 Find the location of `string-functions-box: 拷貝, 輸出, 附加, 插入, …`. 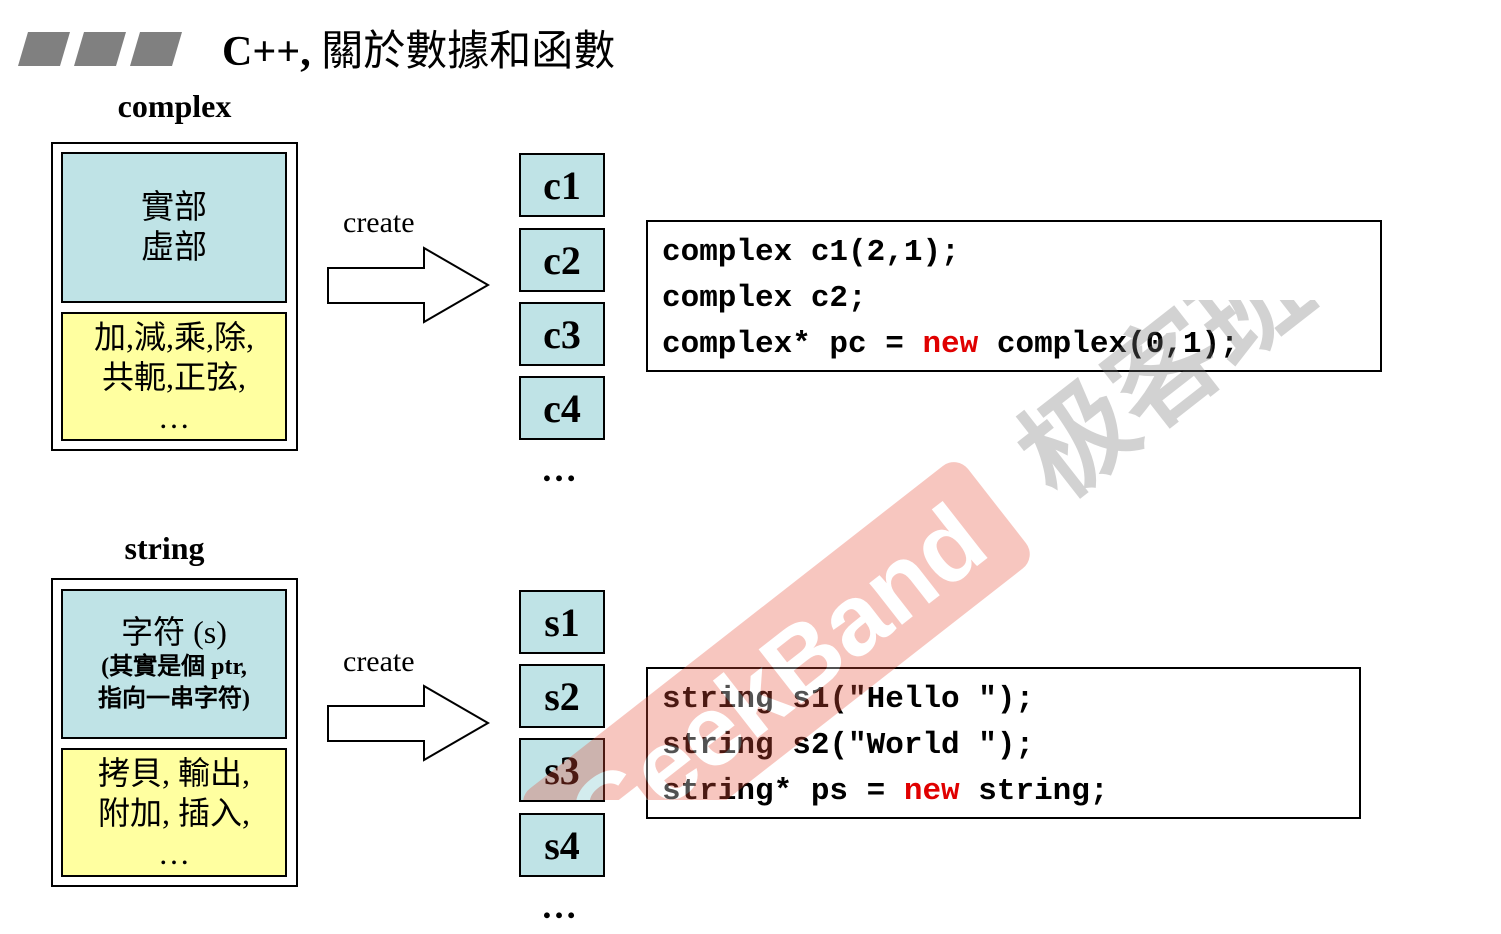

string-functions-box: 拷貝, 輸出, 附加, 插入, … is located at coordinates (174, 812).